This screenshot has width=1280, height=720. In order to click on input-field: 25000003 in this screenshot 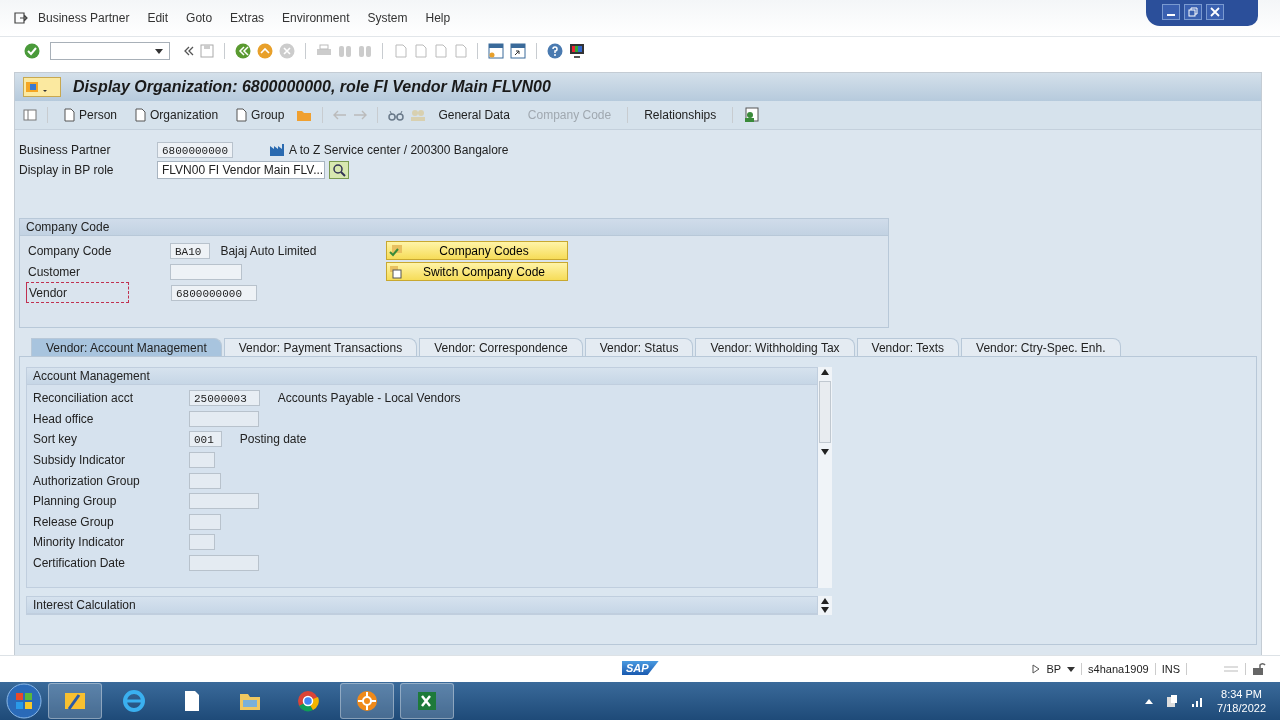, I will do `click(224, 398)`.